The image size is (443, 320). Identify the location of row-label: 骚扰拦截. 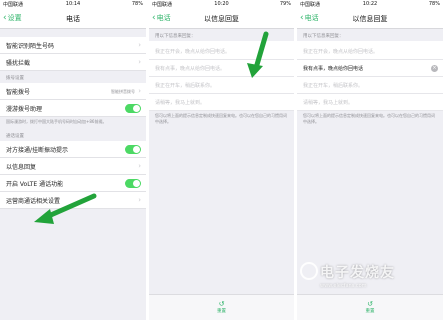
(18, 63).